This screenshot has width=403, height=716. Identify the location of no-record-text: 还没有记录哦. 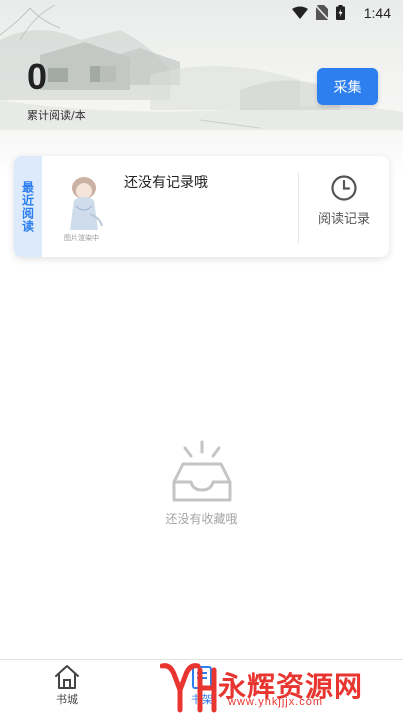
(166, 183).